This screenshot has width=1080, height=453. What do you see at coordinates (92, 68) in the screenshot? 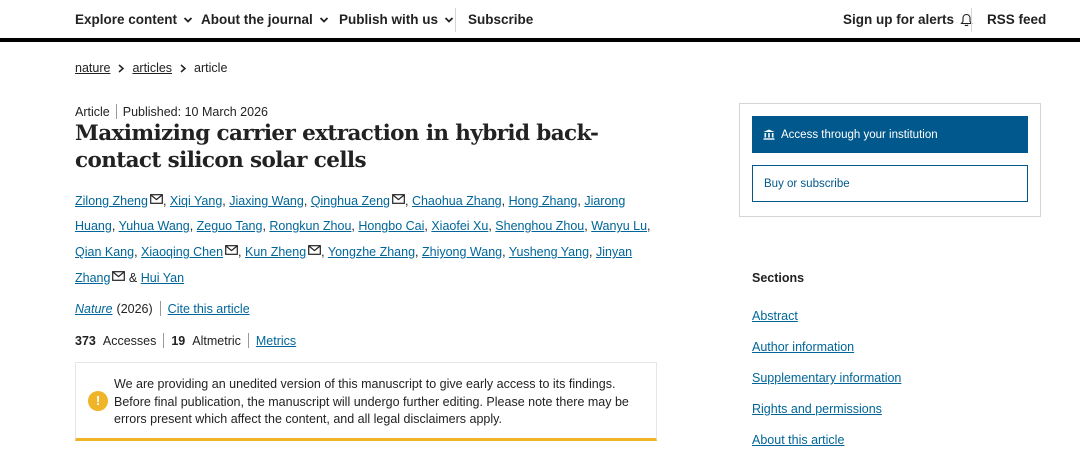
I see `breadcrumb-nature: nature` at bounding box center [92, 68].